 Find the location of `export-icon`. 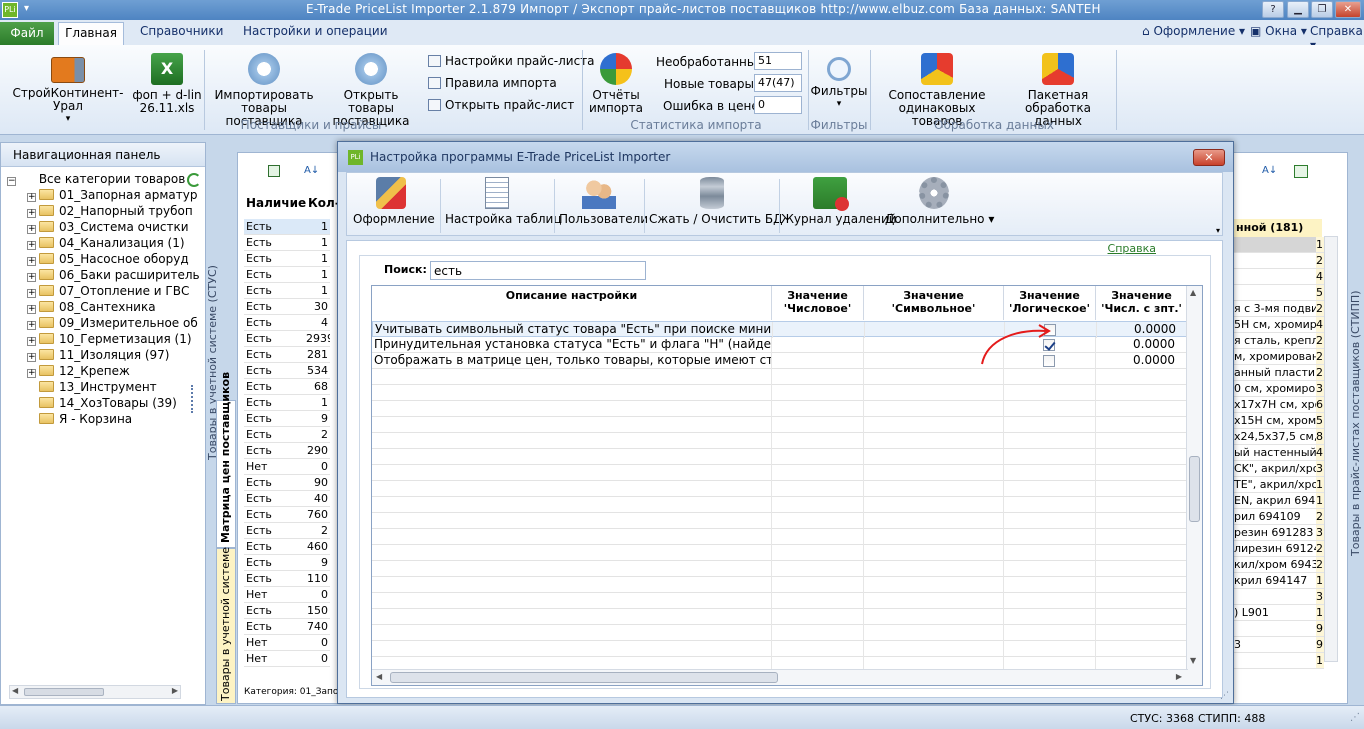

export-icon is located at coordinates (1301, 171).